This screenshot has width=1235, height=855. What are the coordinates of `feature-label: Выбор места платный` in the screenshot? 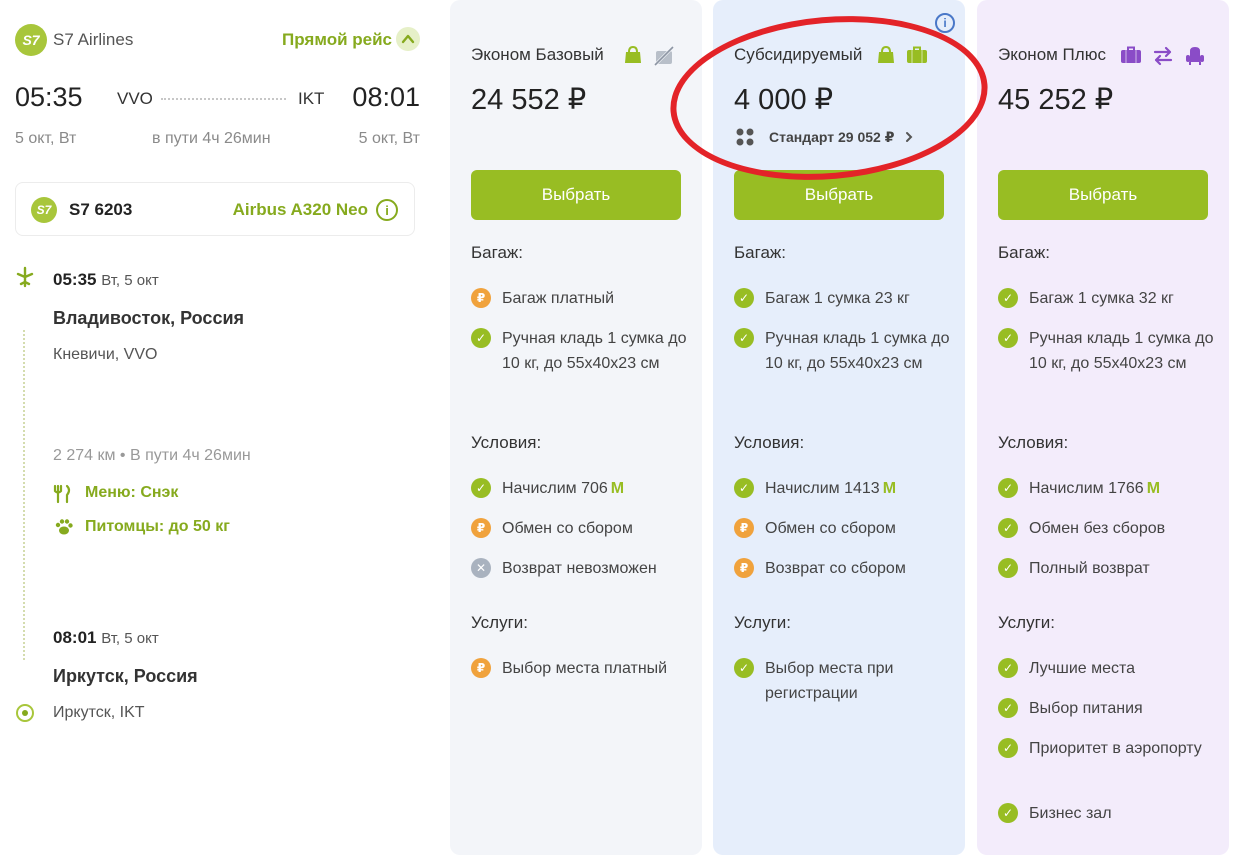 It's located at (585, 668).